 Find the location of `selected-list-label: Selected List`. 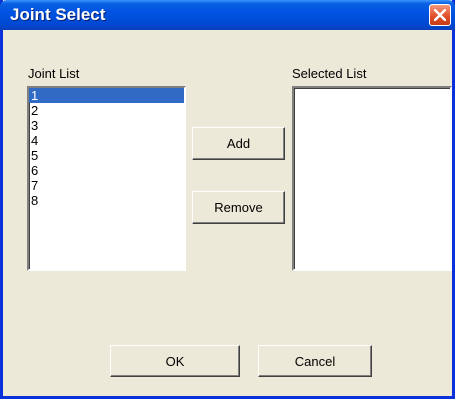

selected-list-label: Selected List is located at coordinates (329, 73).